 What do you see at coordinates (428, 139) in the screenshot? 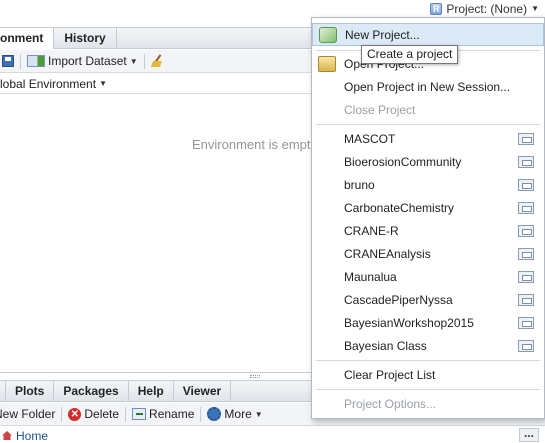
I see `recent-project-item: MASCOT` at bounding box center [428, 139].